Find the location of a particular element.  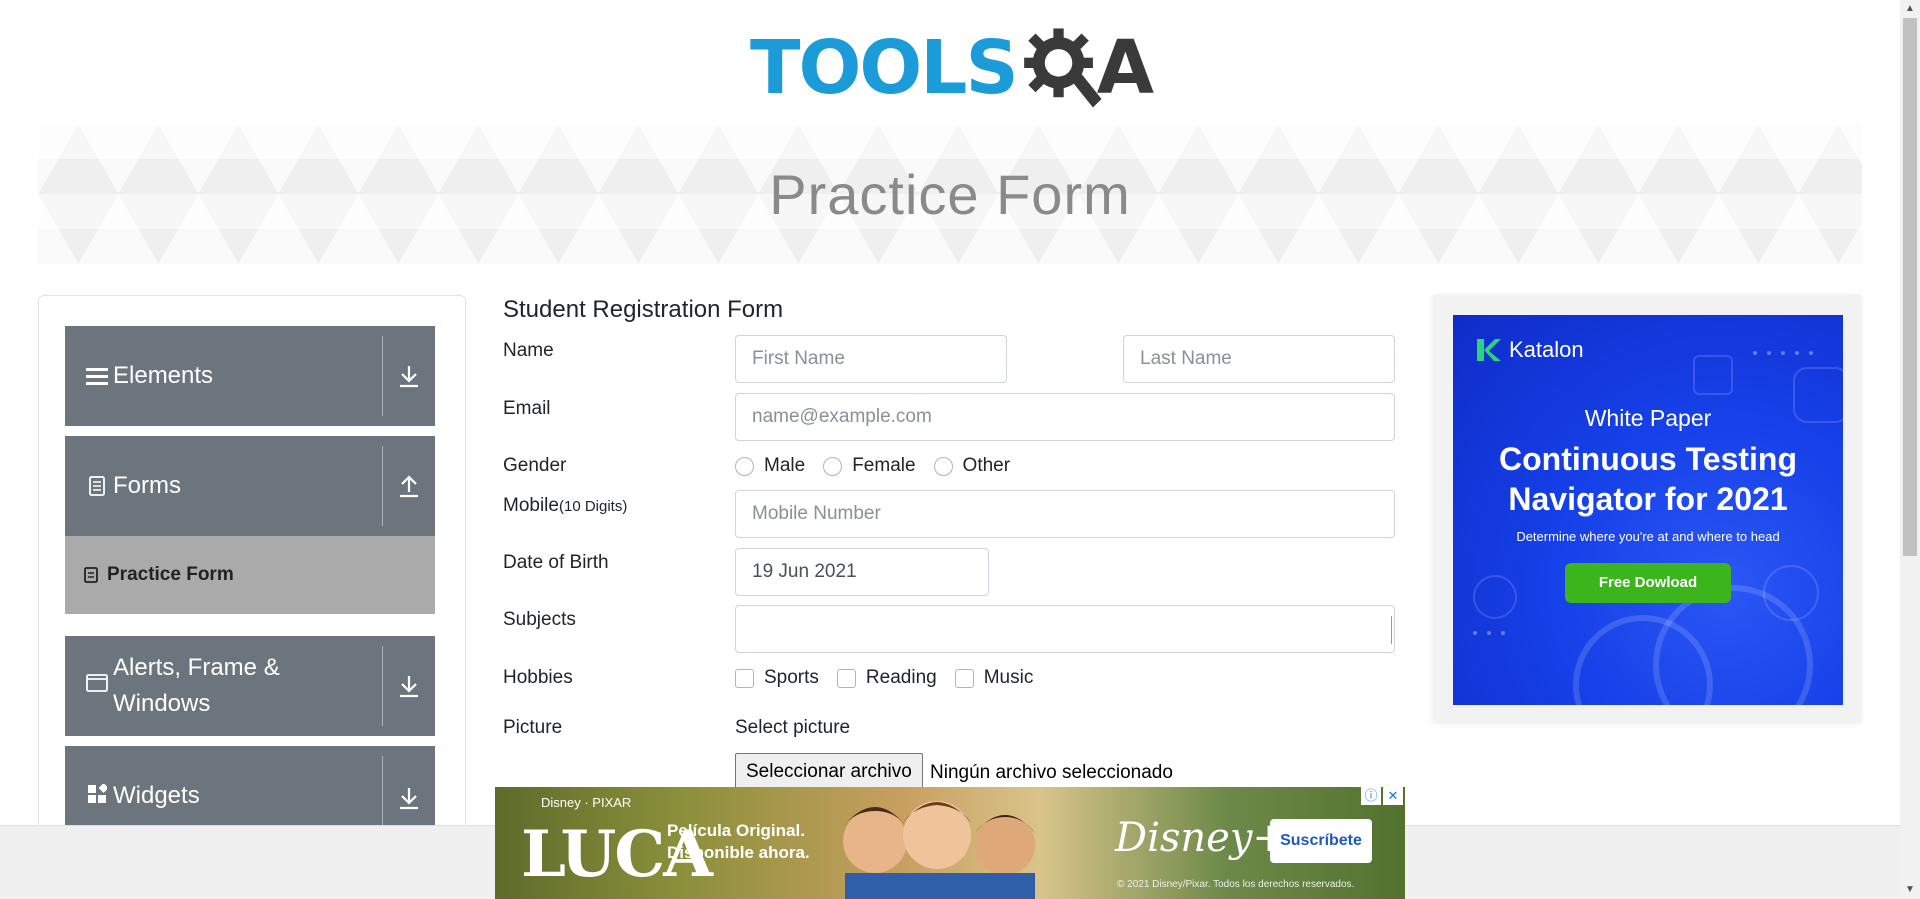

sidebar-group-alerts: Alerts, Frame & Windows is located at coordinates (250, 686).